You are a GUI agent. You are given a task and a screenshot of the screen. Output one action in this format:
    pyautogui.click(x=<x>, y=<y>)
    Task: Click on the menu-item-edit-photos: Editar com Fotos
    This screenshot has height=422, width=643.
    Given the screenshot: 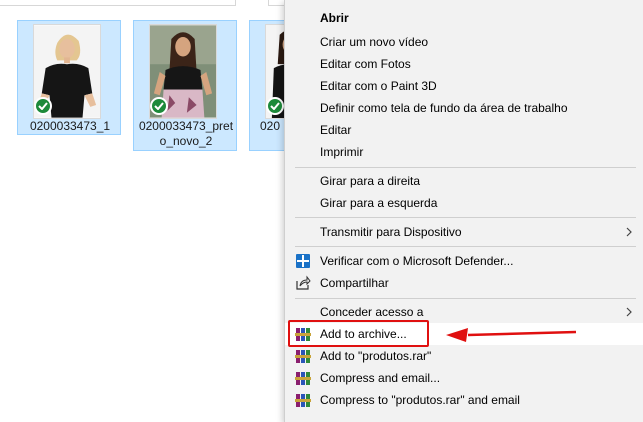 What is the action you would take?
    pyautogui.click(x=464, y=64)
    